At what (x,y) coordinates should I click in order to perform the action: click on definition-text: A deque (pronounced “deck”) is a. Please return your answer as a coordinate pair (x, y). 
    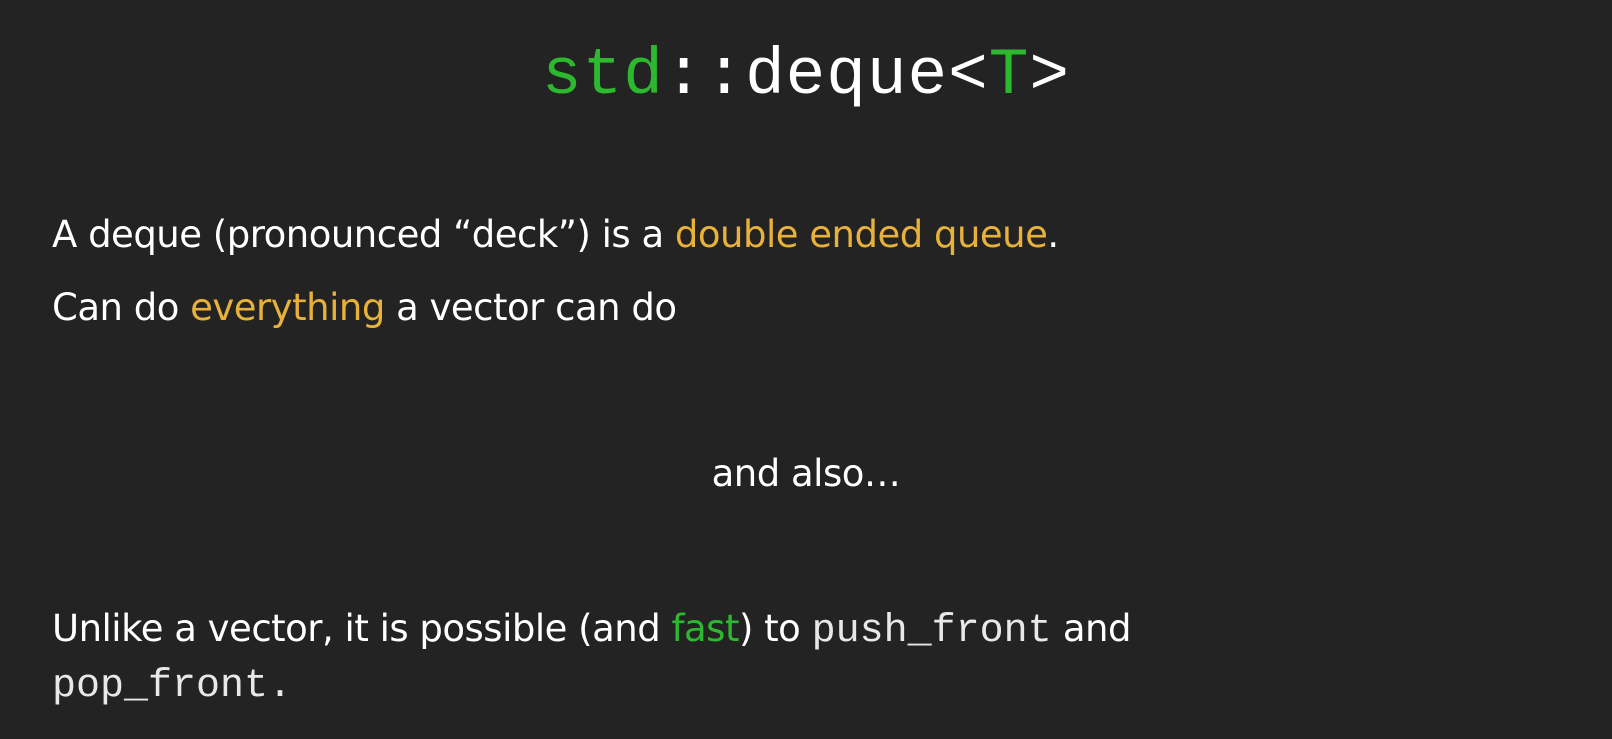
    Looking at the image, I should click on (363, 234).